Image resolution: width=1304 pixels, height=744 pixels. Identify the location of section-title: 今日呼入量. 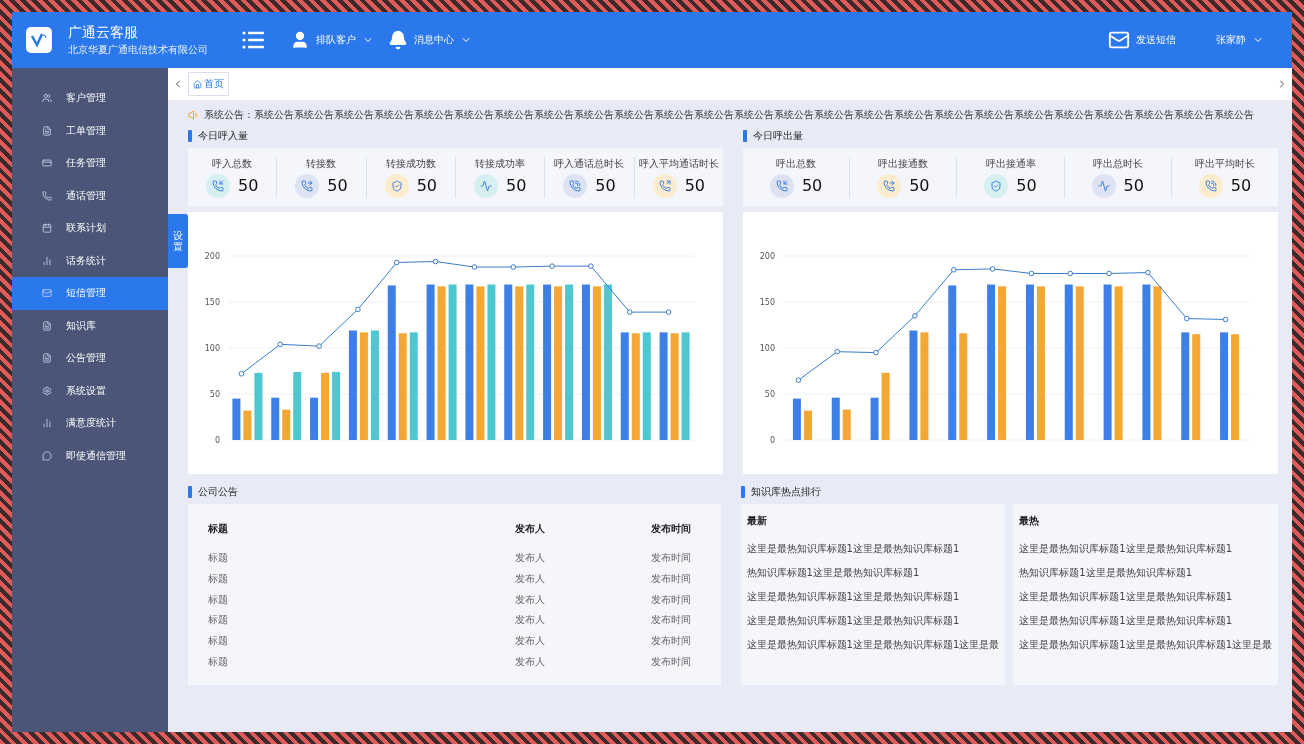
(223, 136).